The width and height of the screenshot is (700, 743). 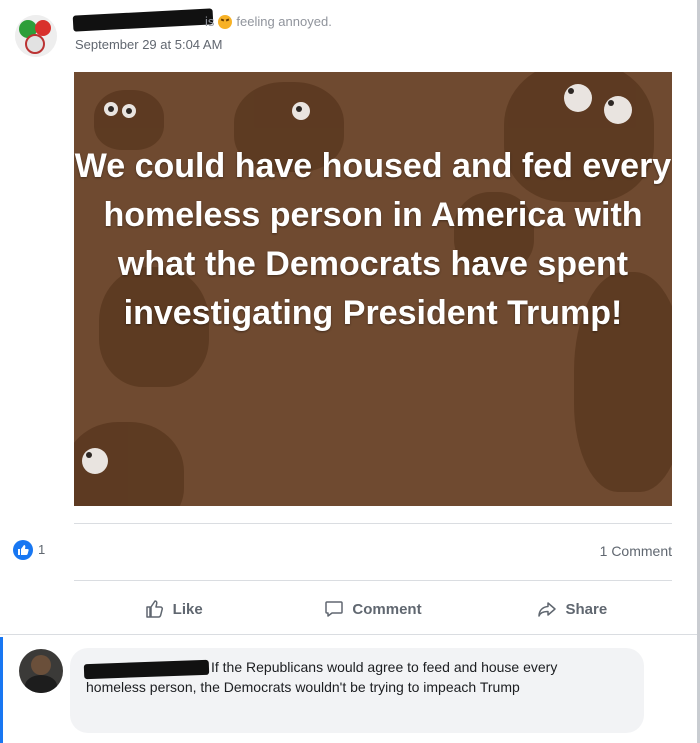 What do you see at coordinates (187, 609) in the screenshot?
I see `like-label: Like` at bounding box center [187, 609].